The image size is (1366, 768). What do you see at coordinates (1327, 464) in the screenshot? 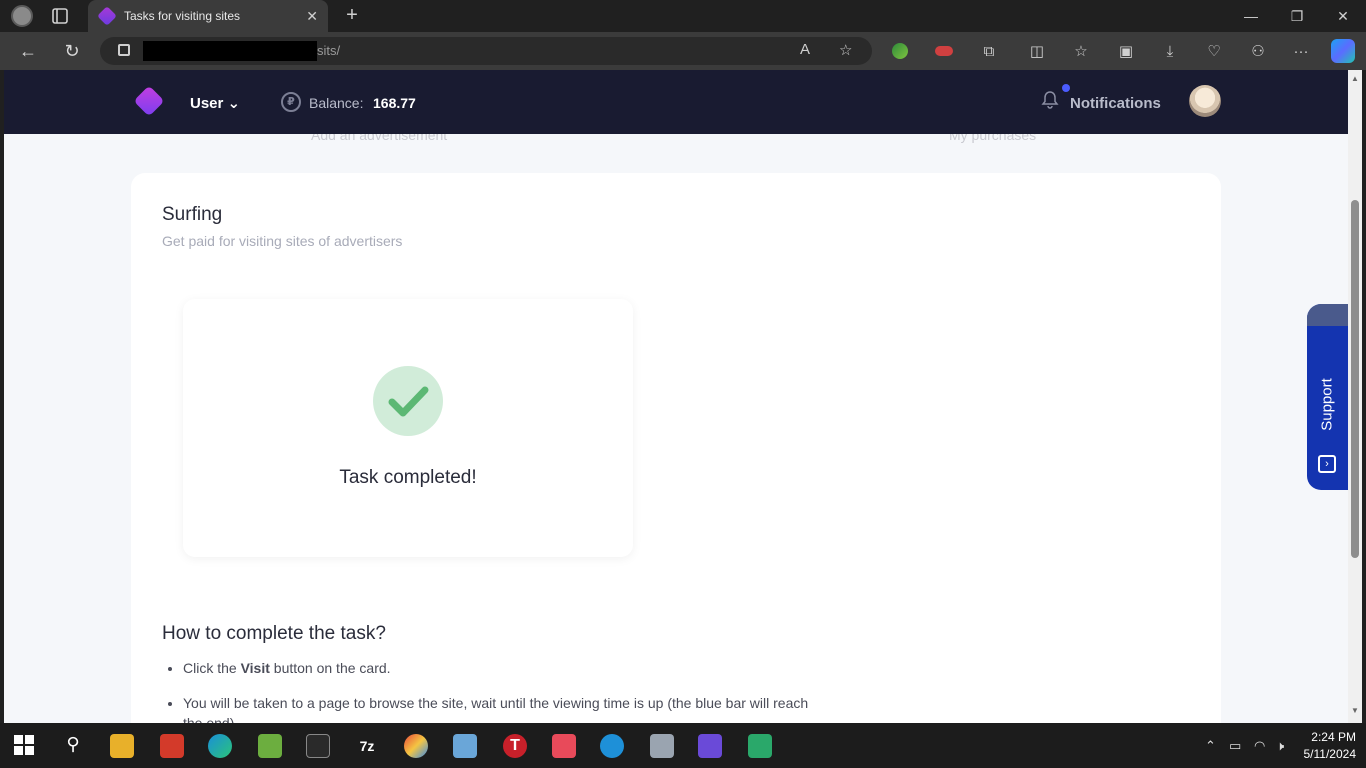
I see `chat-icon: ›` at bounding box center [1327, 464].